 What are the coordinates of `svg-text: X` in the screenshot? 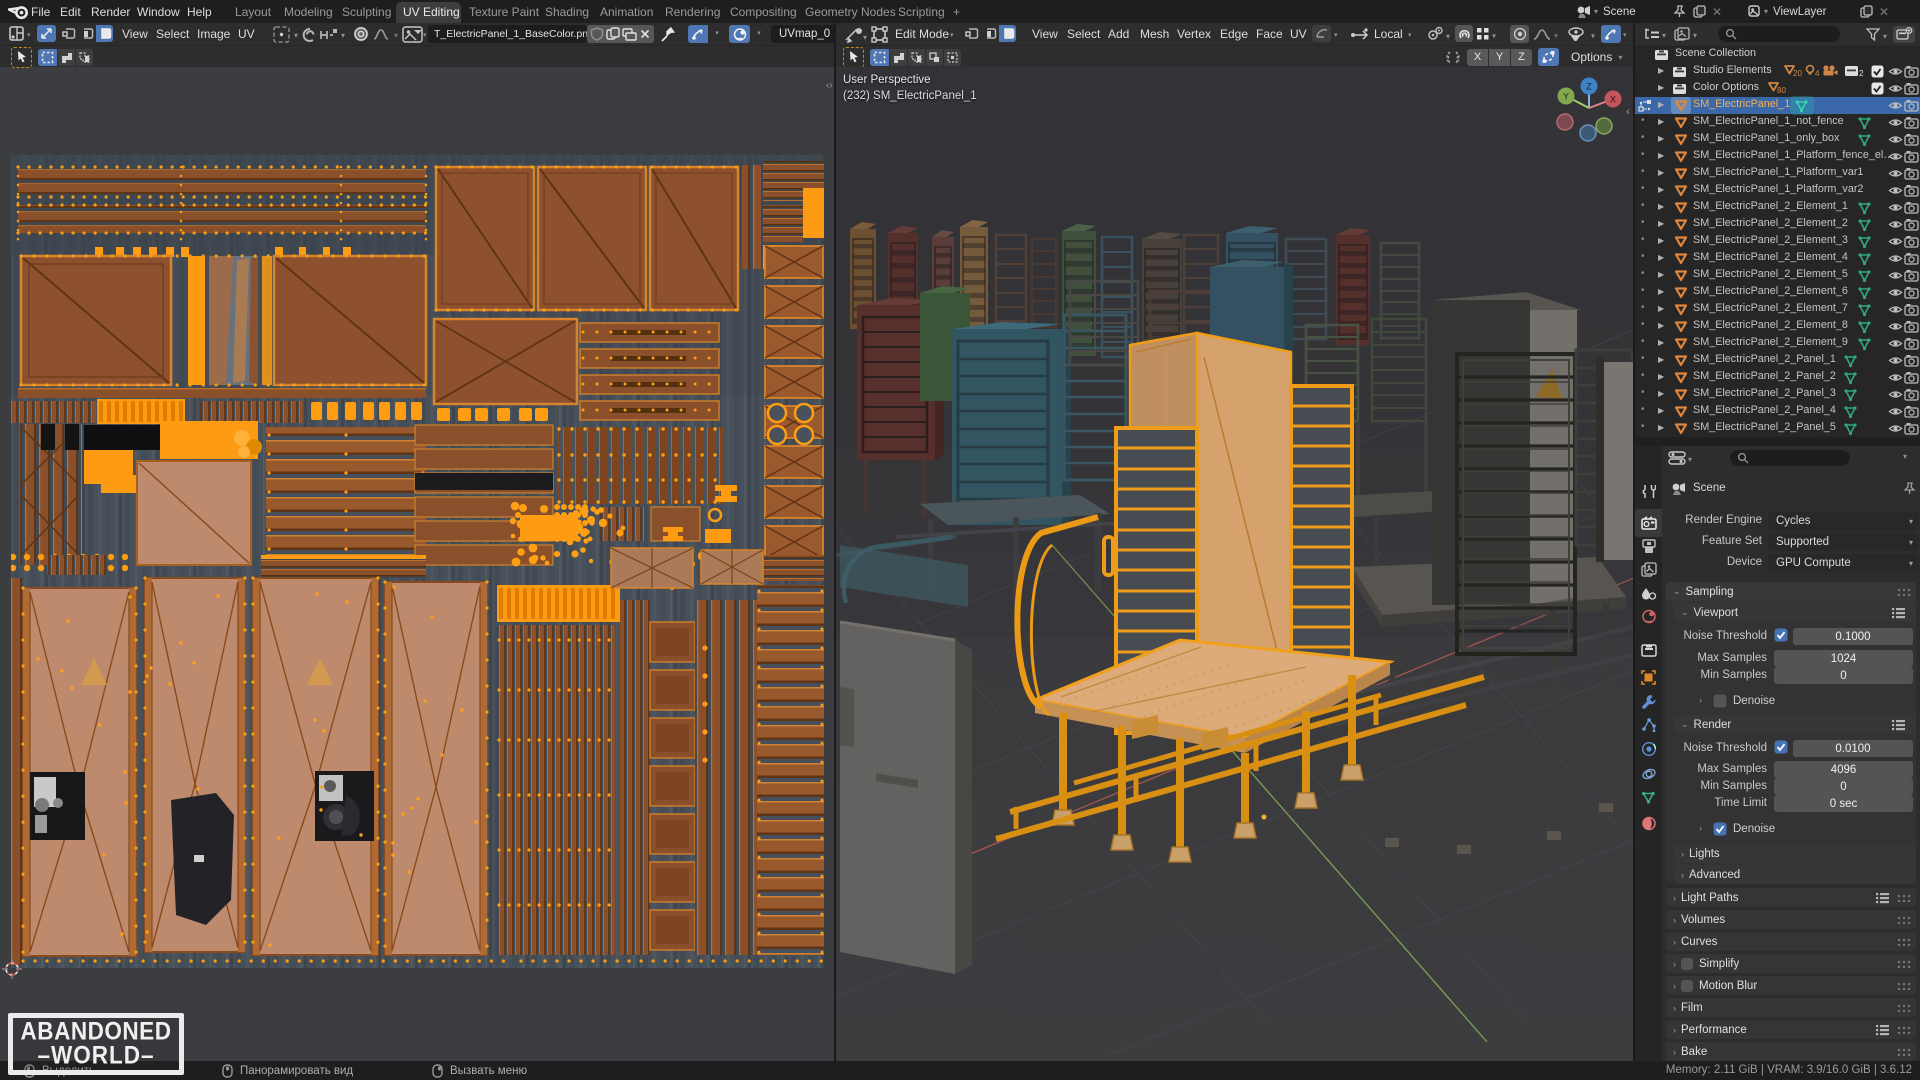 It's located at (1613, 99).